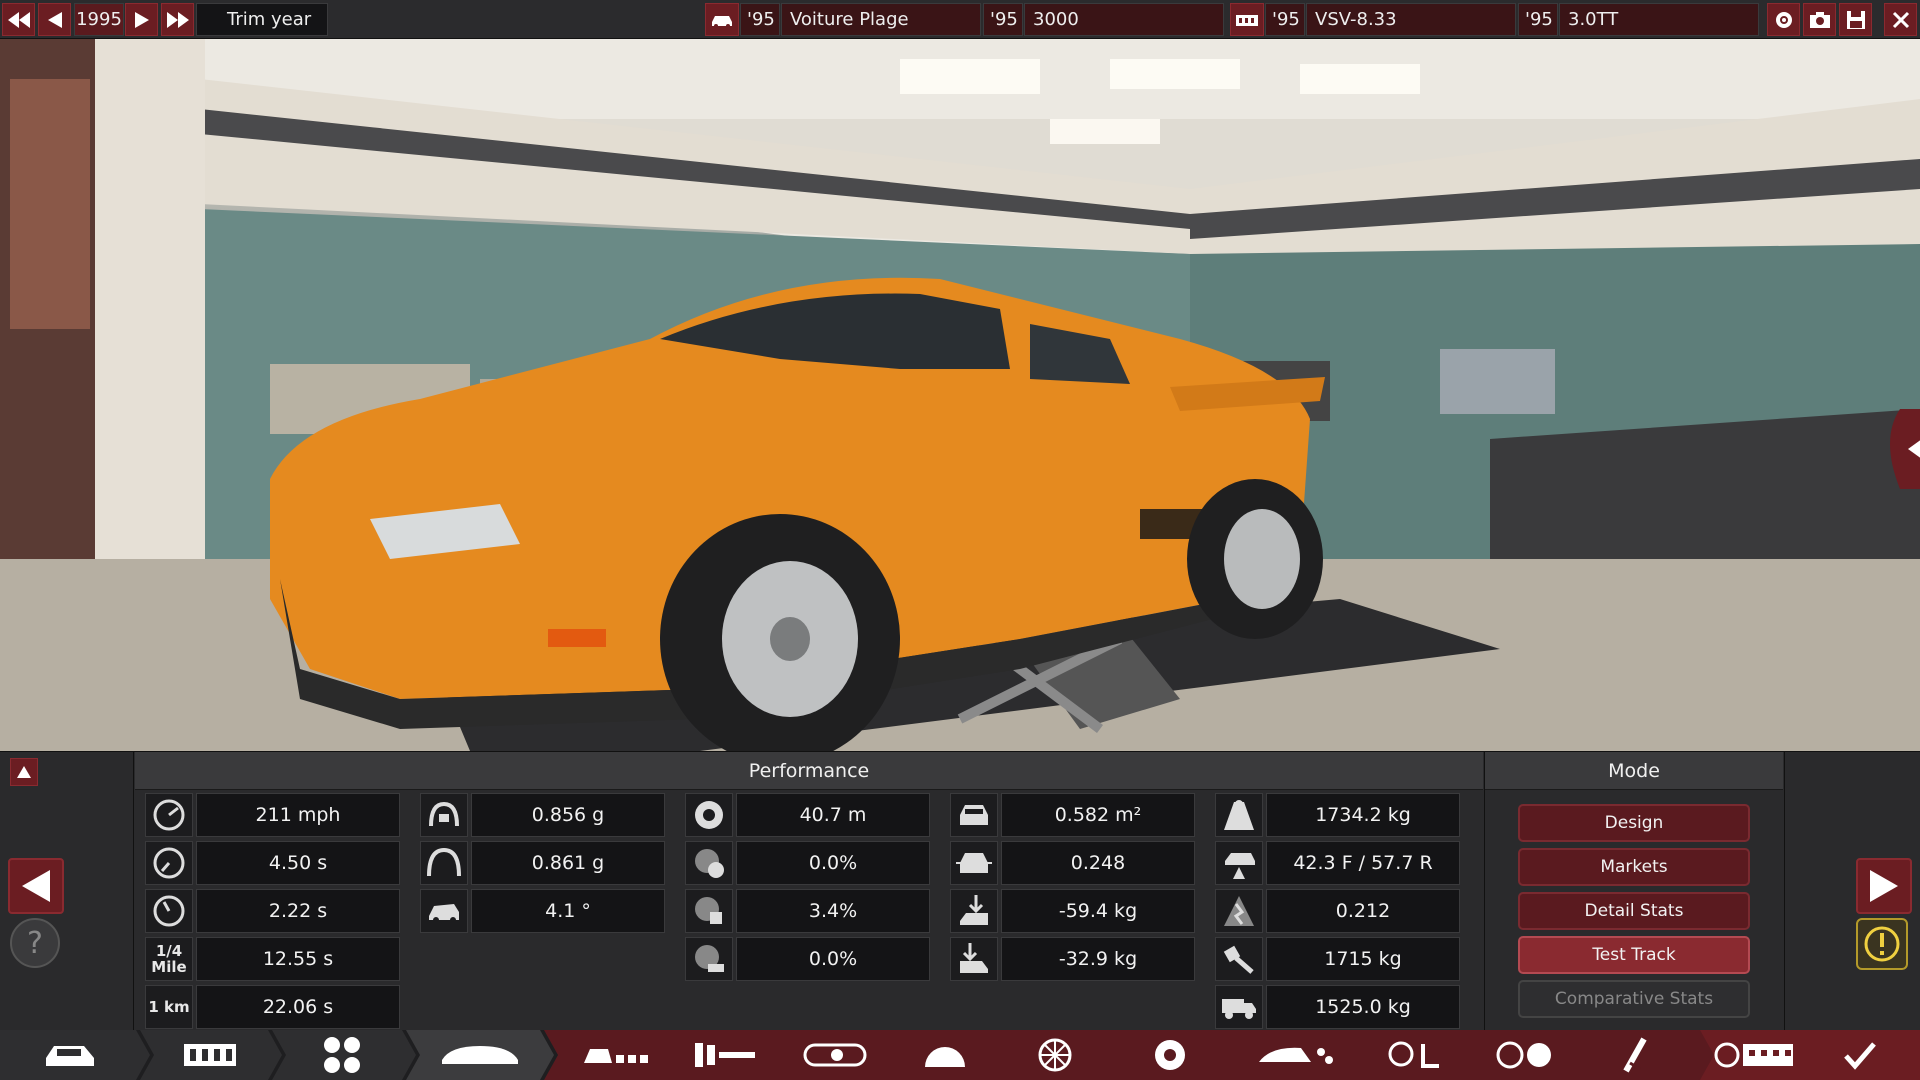 The image size is (1920, 1080). I want to click on rewind-year-button, so click(18, 19).